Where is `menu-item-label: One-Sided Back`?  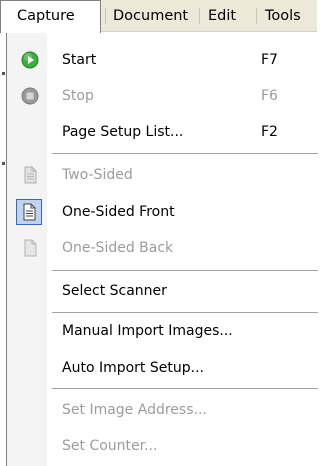
menu-item-label: One-Sided Back is located at coordinates (118, 248).